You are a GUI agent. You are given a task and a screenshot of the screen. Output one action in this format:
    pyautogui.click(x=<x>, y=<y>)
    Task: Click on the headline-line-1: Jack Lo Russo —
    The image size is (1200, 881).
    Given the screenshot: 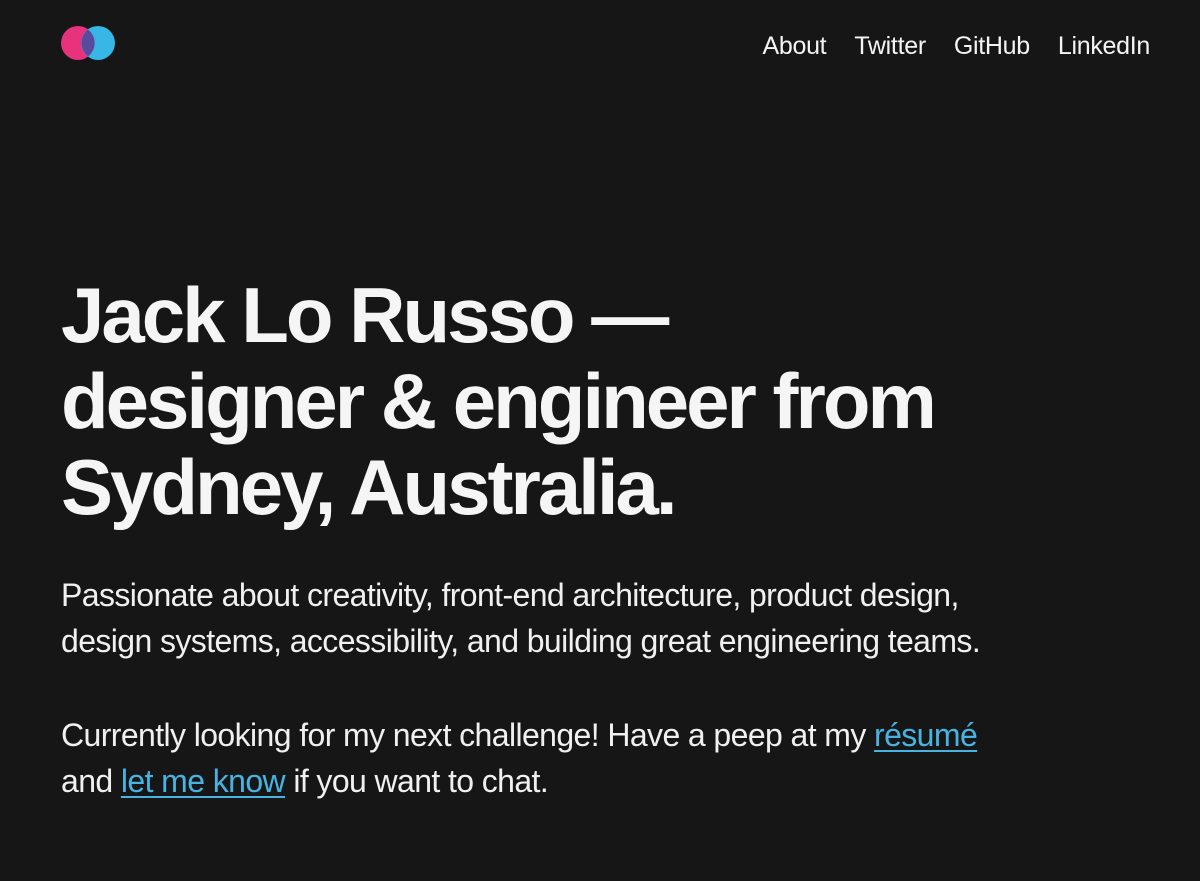 What is the action you would take?
    pyautogui.click(x=365, y=315)
    